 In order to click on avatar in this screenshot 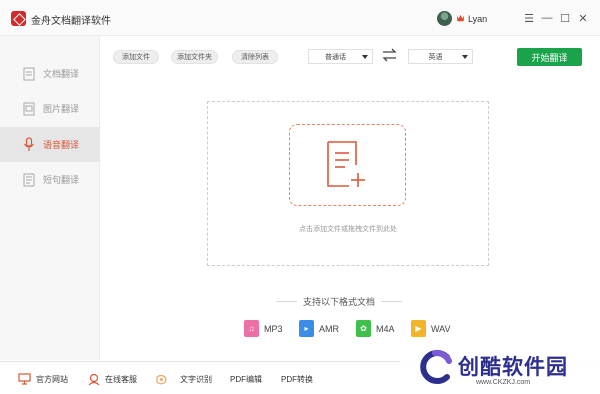, I will do `click(444, 18)`.